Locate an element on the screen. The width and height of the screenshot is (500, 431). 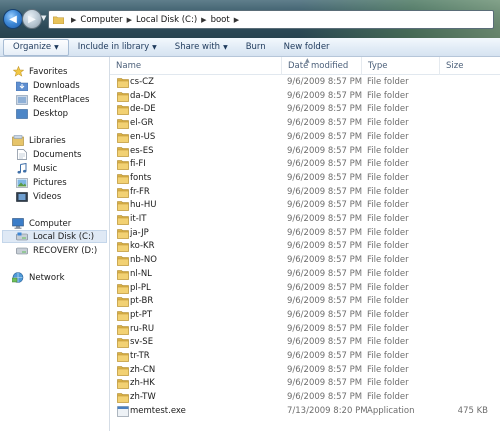
breadcrumb-boot: boot is located at coordinates (220, 20).